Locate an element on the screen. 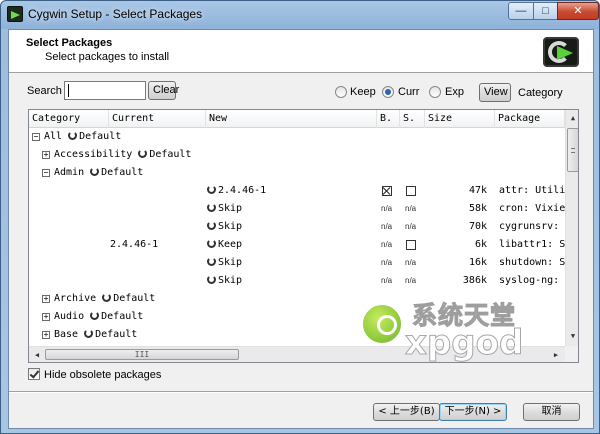  cygwin-logo-icon is located at coordinates (561, 52).